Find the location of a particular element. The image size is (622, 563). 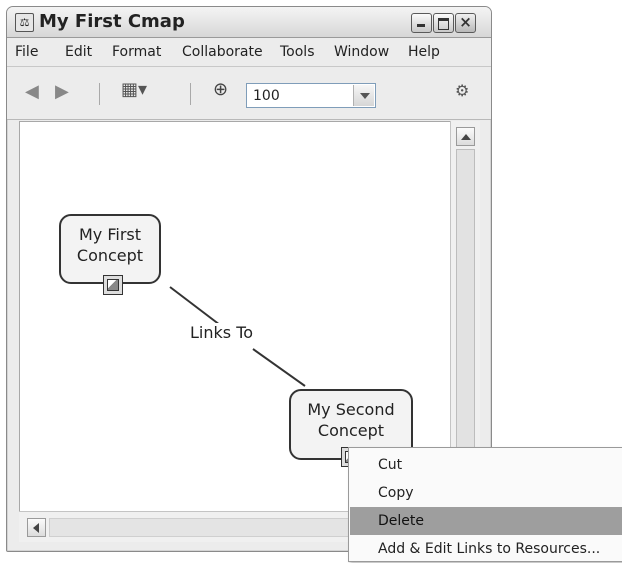

close-button: × is located at coordinates (465, 23).